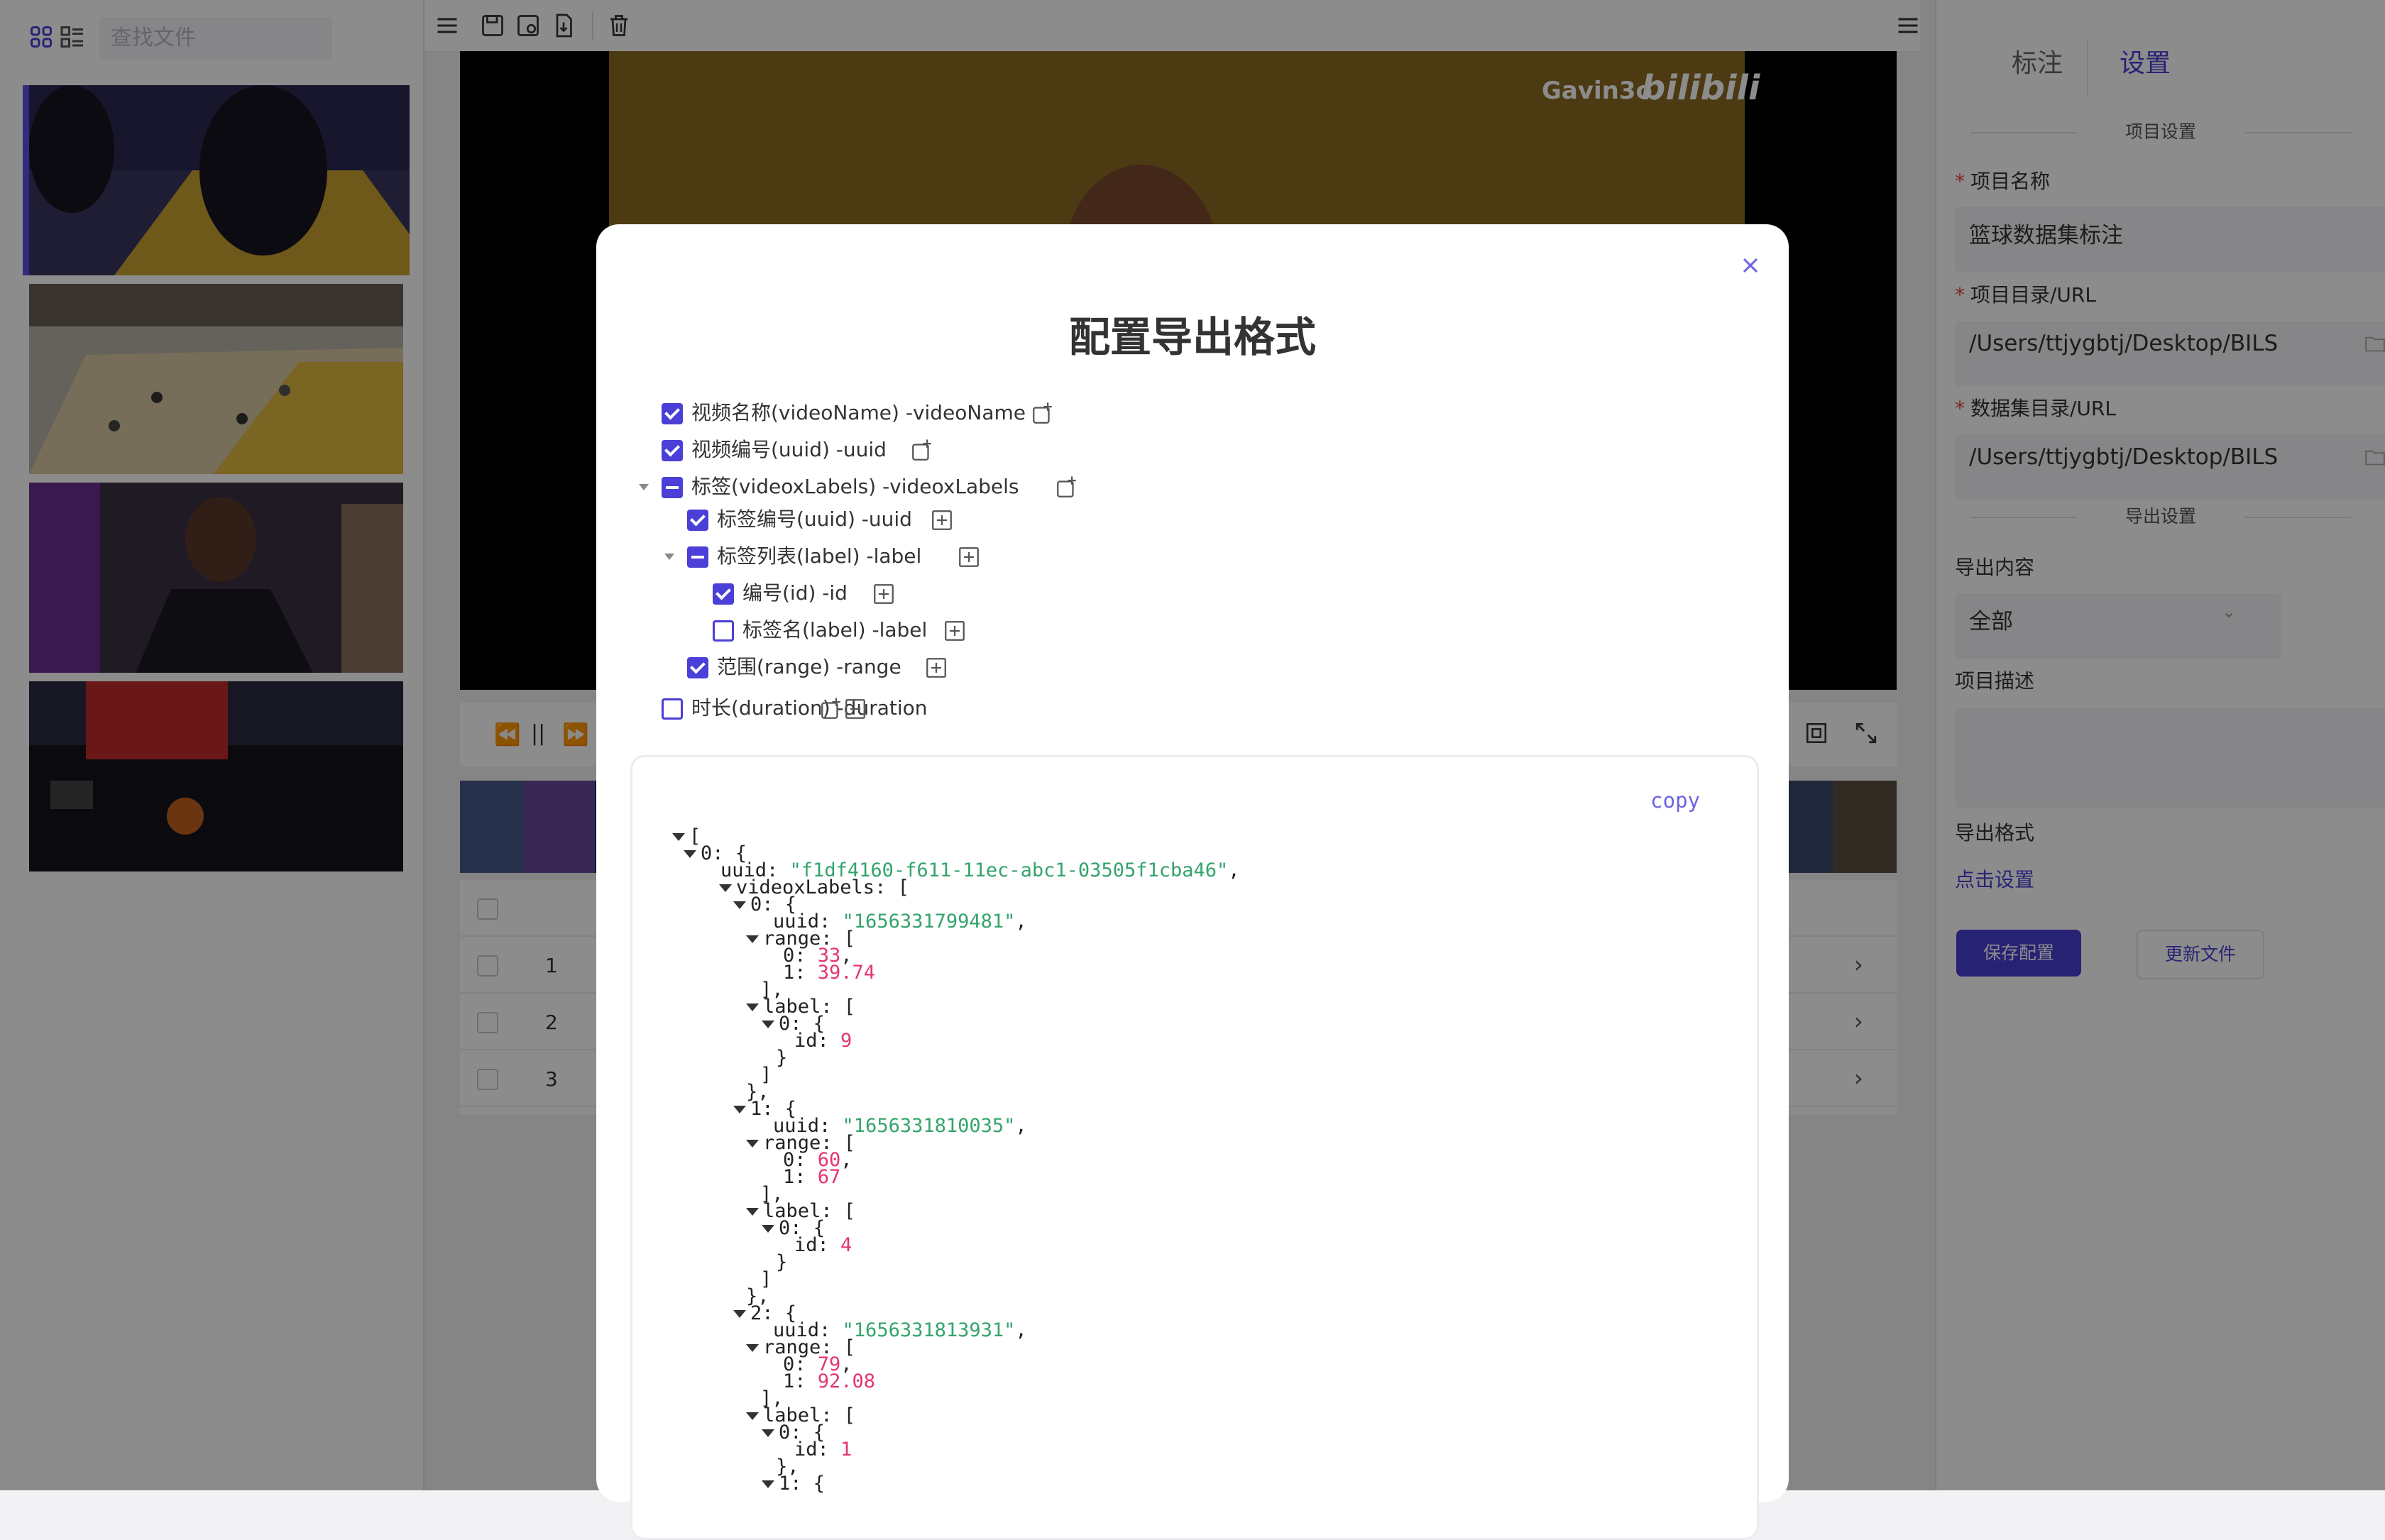 The height and width of the screenshot is (1540, 2385). What do you see at coordinates (789, 449) in the screenshot?
I see `tree-item-label: 视频编号(uuid) -uuid` at bounding box center [789, 449].